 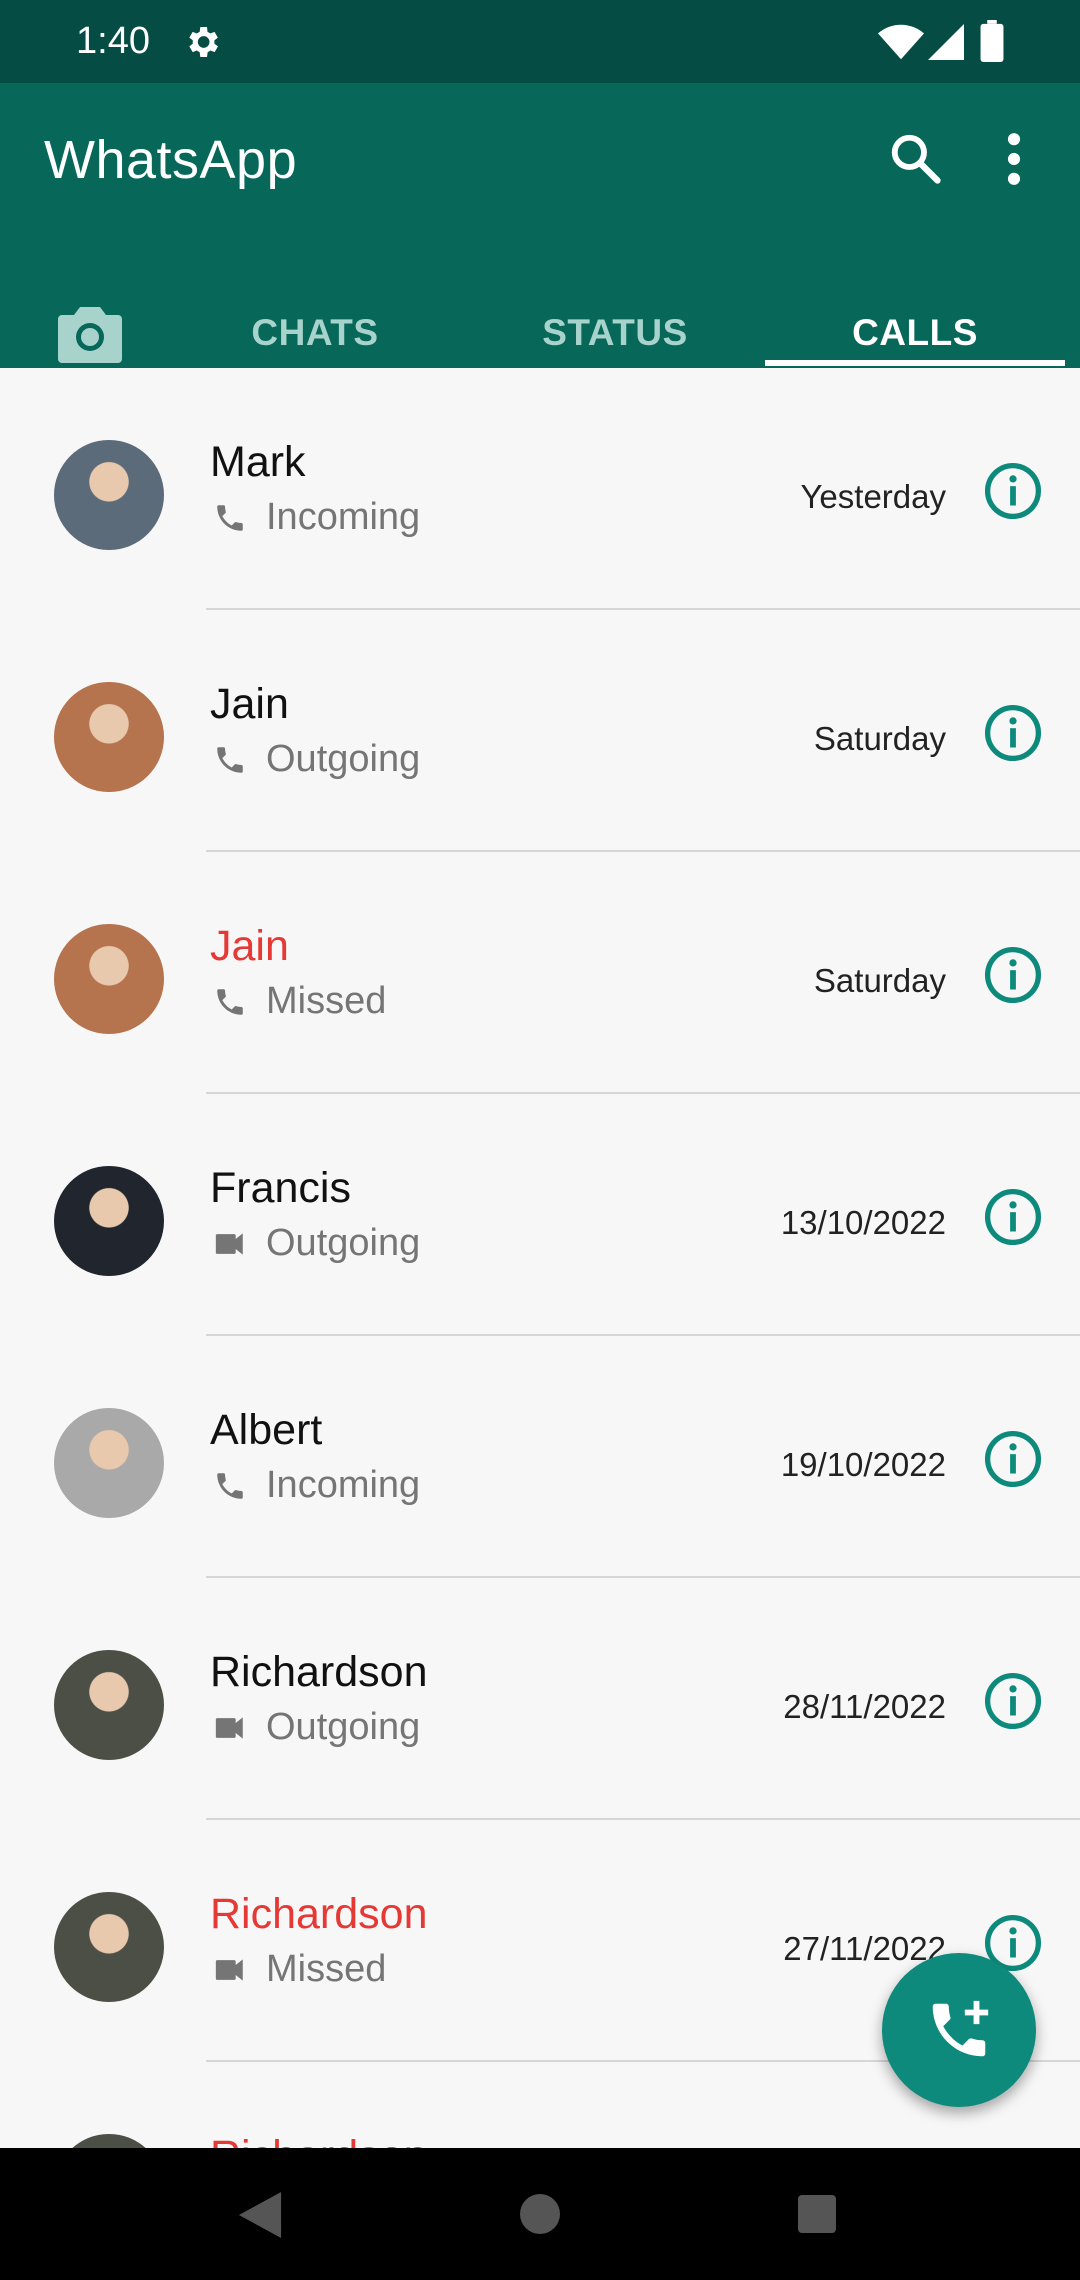 What do you see at coordinates (171, 160) in the screenshot?
I see `app-title: WhatsApp` at bounding box center [171, 160].